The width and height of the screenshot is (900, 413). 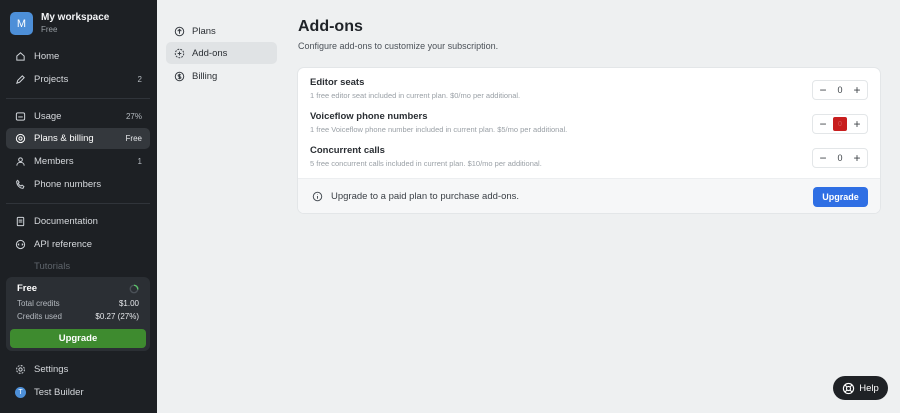 What do you see at coordinates (139, 79) in the screenshot?
I see `projects-count-badge: 2` at bounding box center [139, 79].